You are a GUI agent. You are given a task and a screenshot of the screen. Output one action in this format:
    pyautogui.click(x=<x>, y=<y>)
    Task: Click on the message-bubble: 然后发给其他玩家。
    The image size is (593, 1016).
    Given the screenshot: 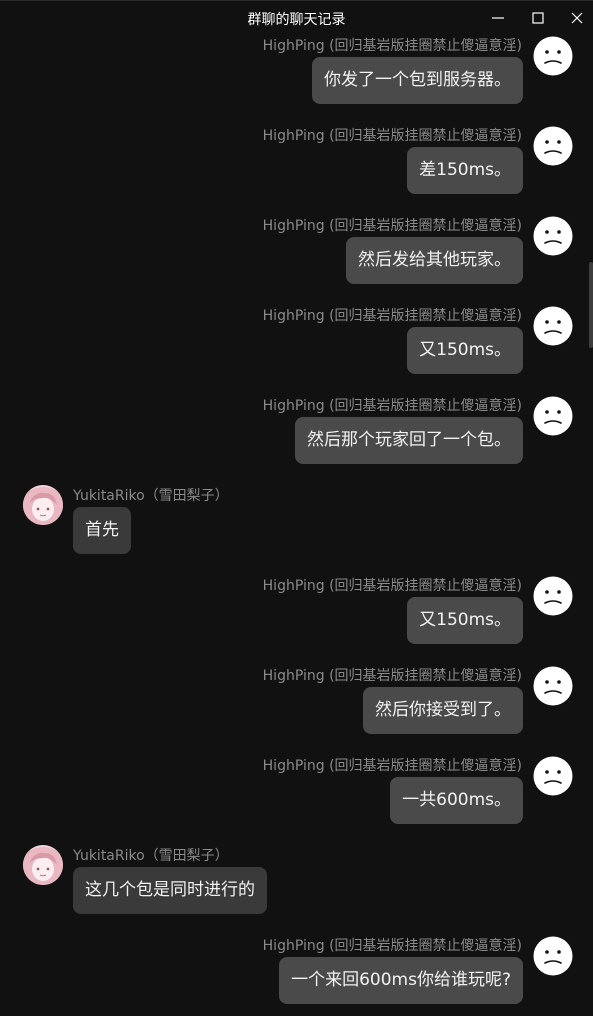 What is the action you would take?
    pyautogui.click(x=434, y=260)
    